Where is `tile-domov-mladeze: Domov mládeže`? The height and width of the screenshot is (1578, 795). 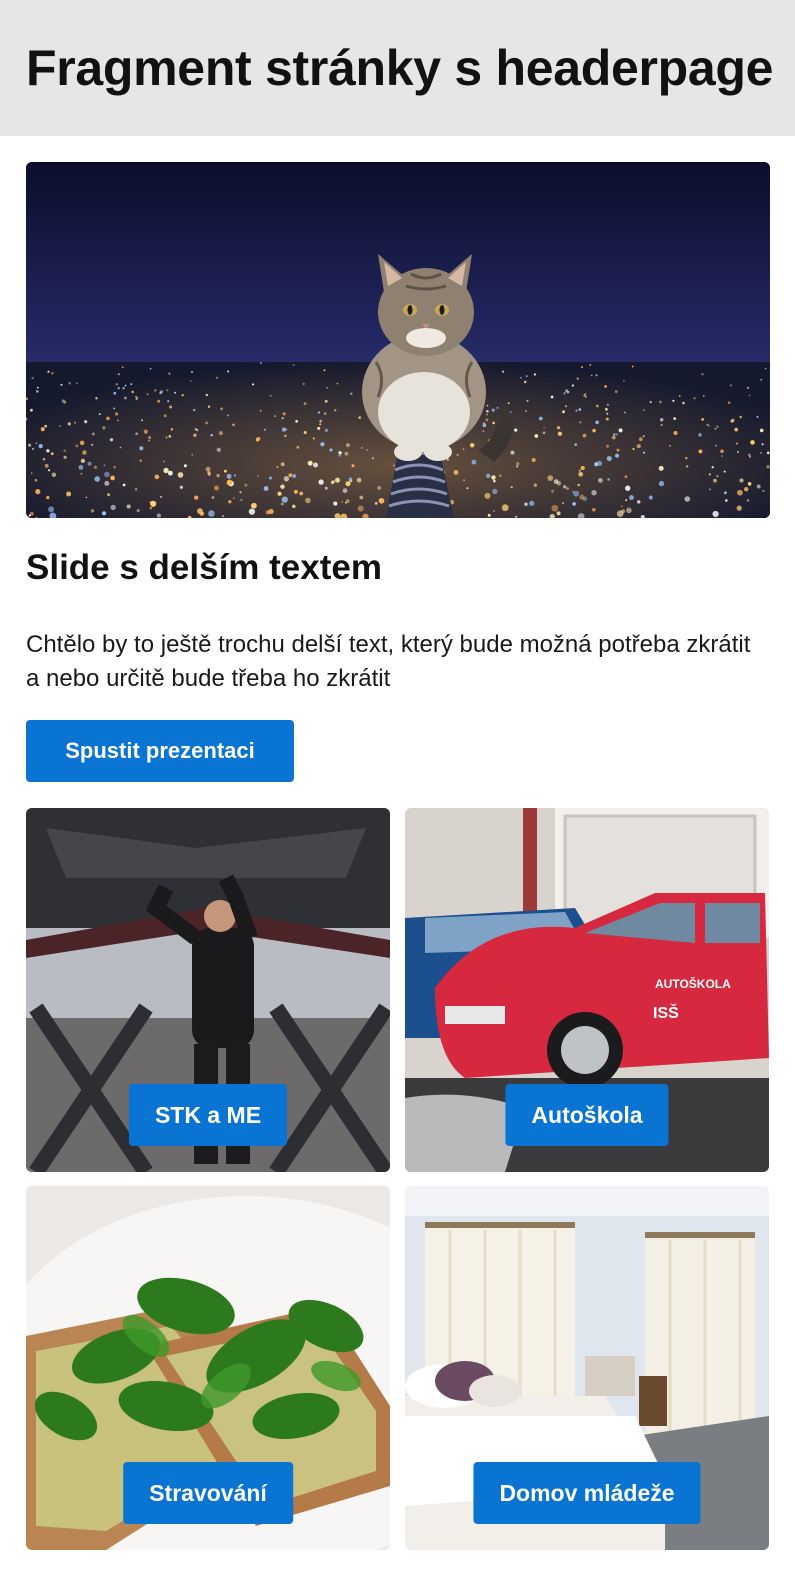 tile-domov-mladeze: Domov mládeže is located at coordinates (587, 1368).